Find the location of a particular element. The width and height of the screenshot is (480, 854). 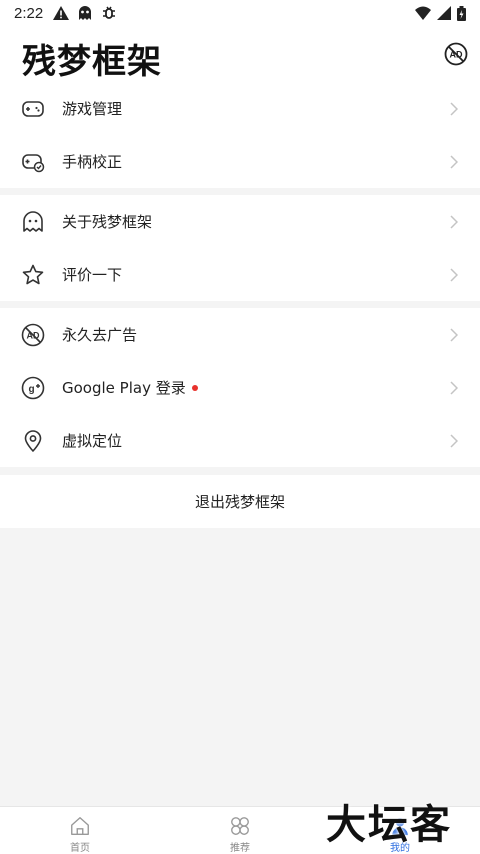

gamepad-check-icon is located at coordinates (33, 162).